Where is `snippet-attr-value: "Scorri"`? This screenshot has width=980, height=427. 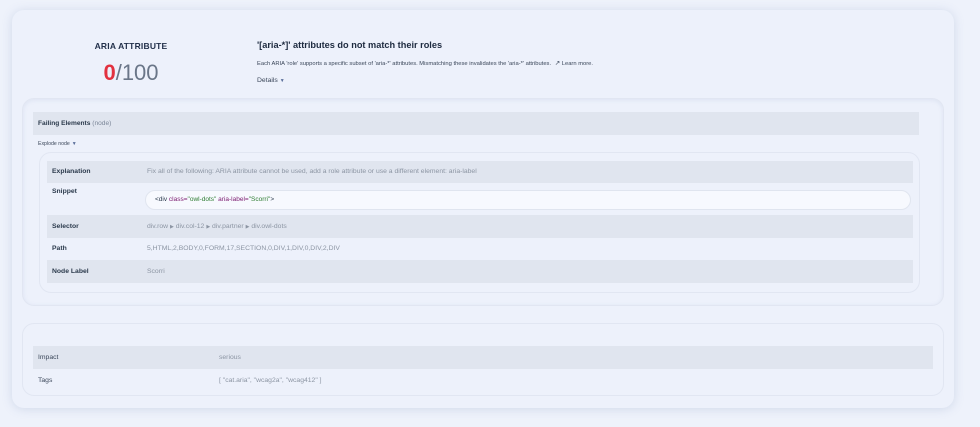
snippet-attr-value: "Scorri" is located at coordinates (259, 199).